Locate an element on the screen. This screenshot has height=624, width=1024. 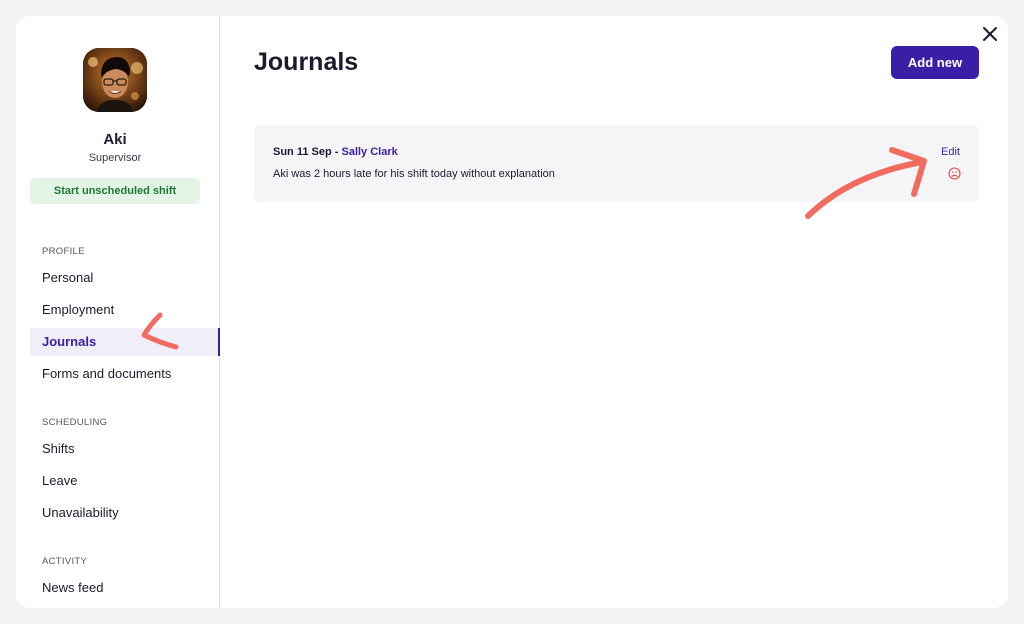
user-name: Aki is located at coordinates (115, 139).